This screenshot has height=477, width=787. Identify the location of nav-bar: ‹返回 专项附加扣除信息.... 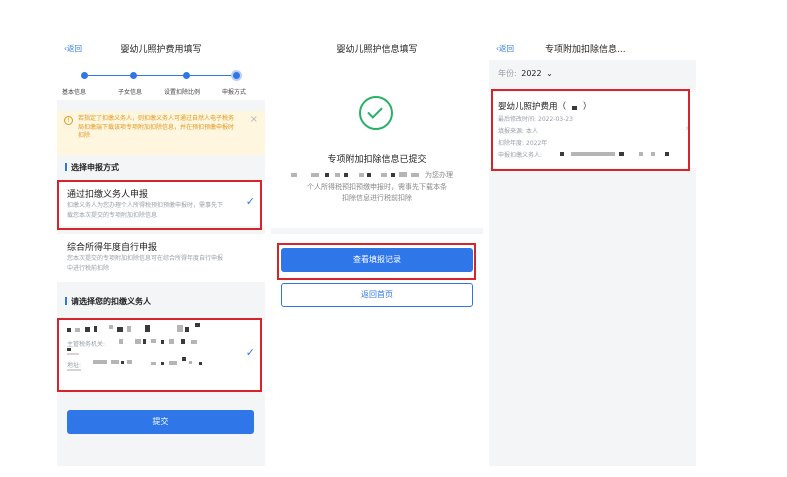
(592, 48).